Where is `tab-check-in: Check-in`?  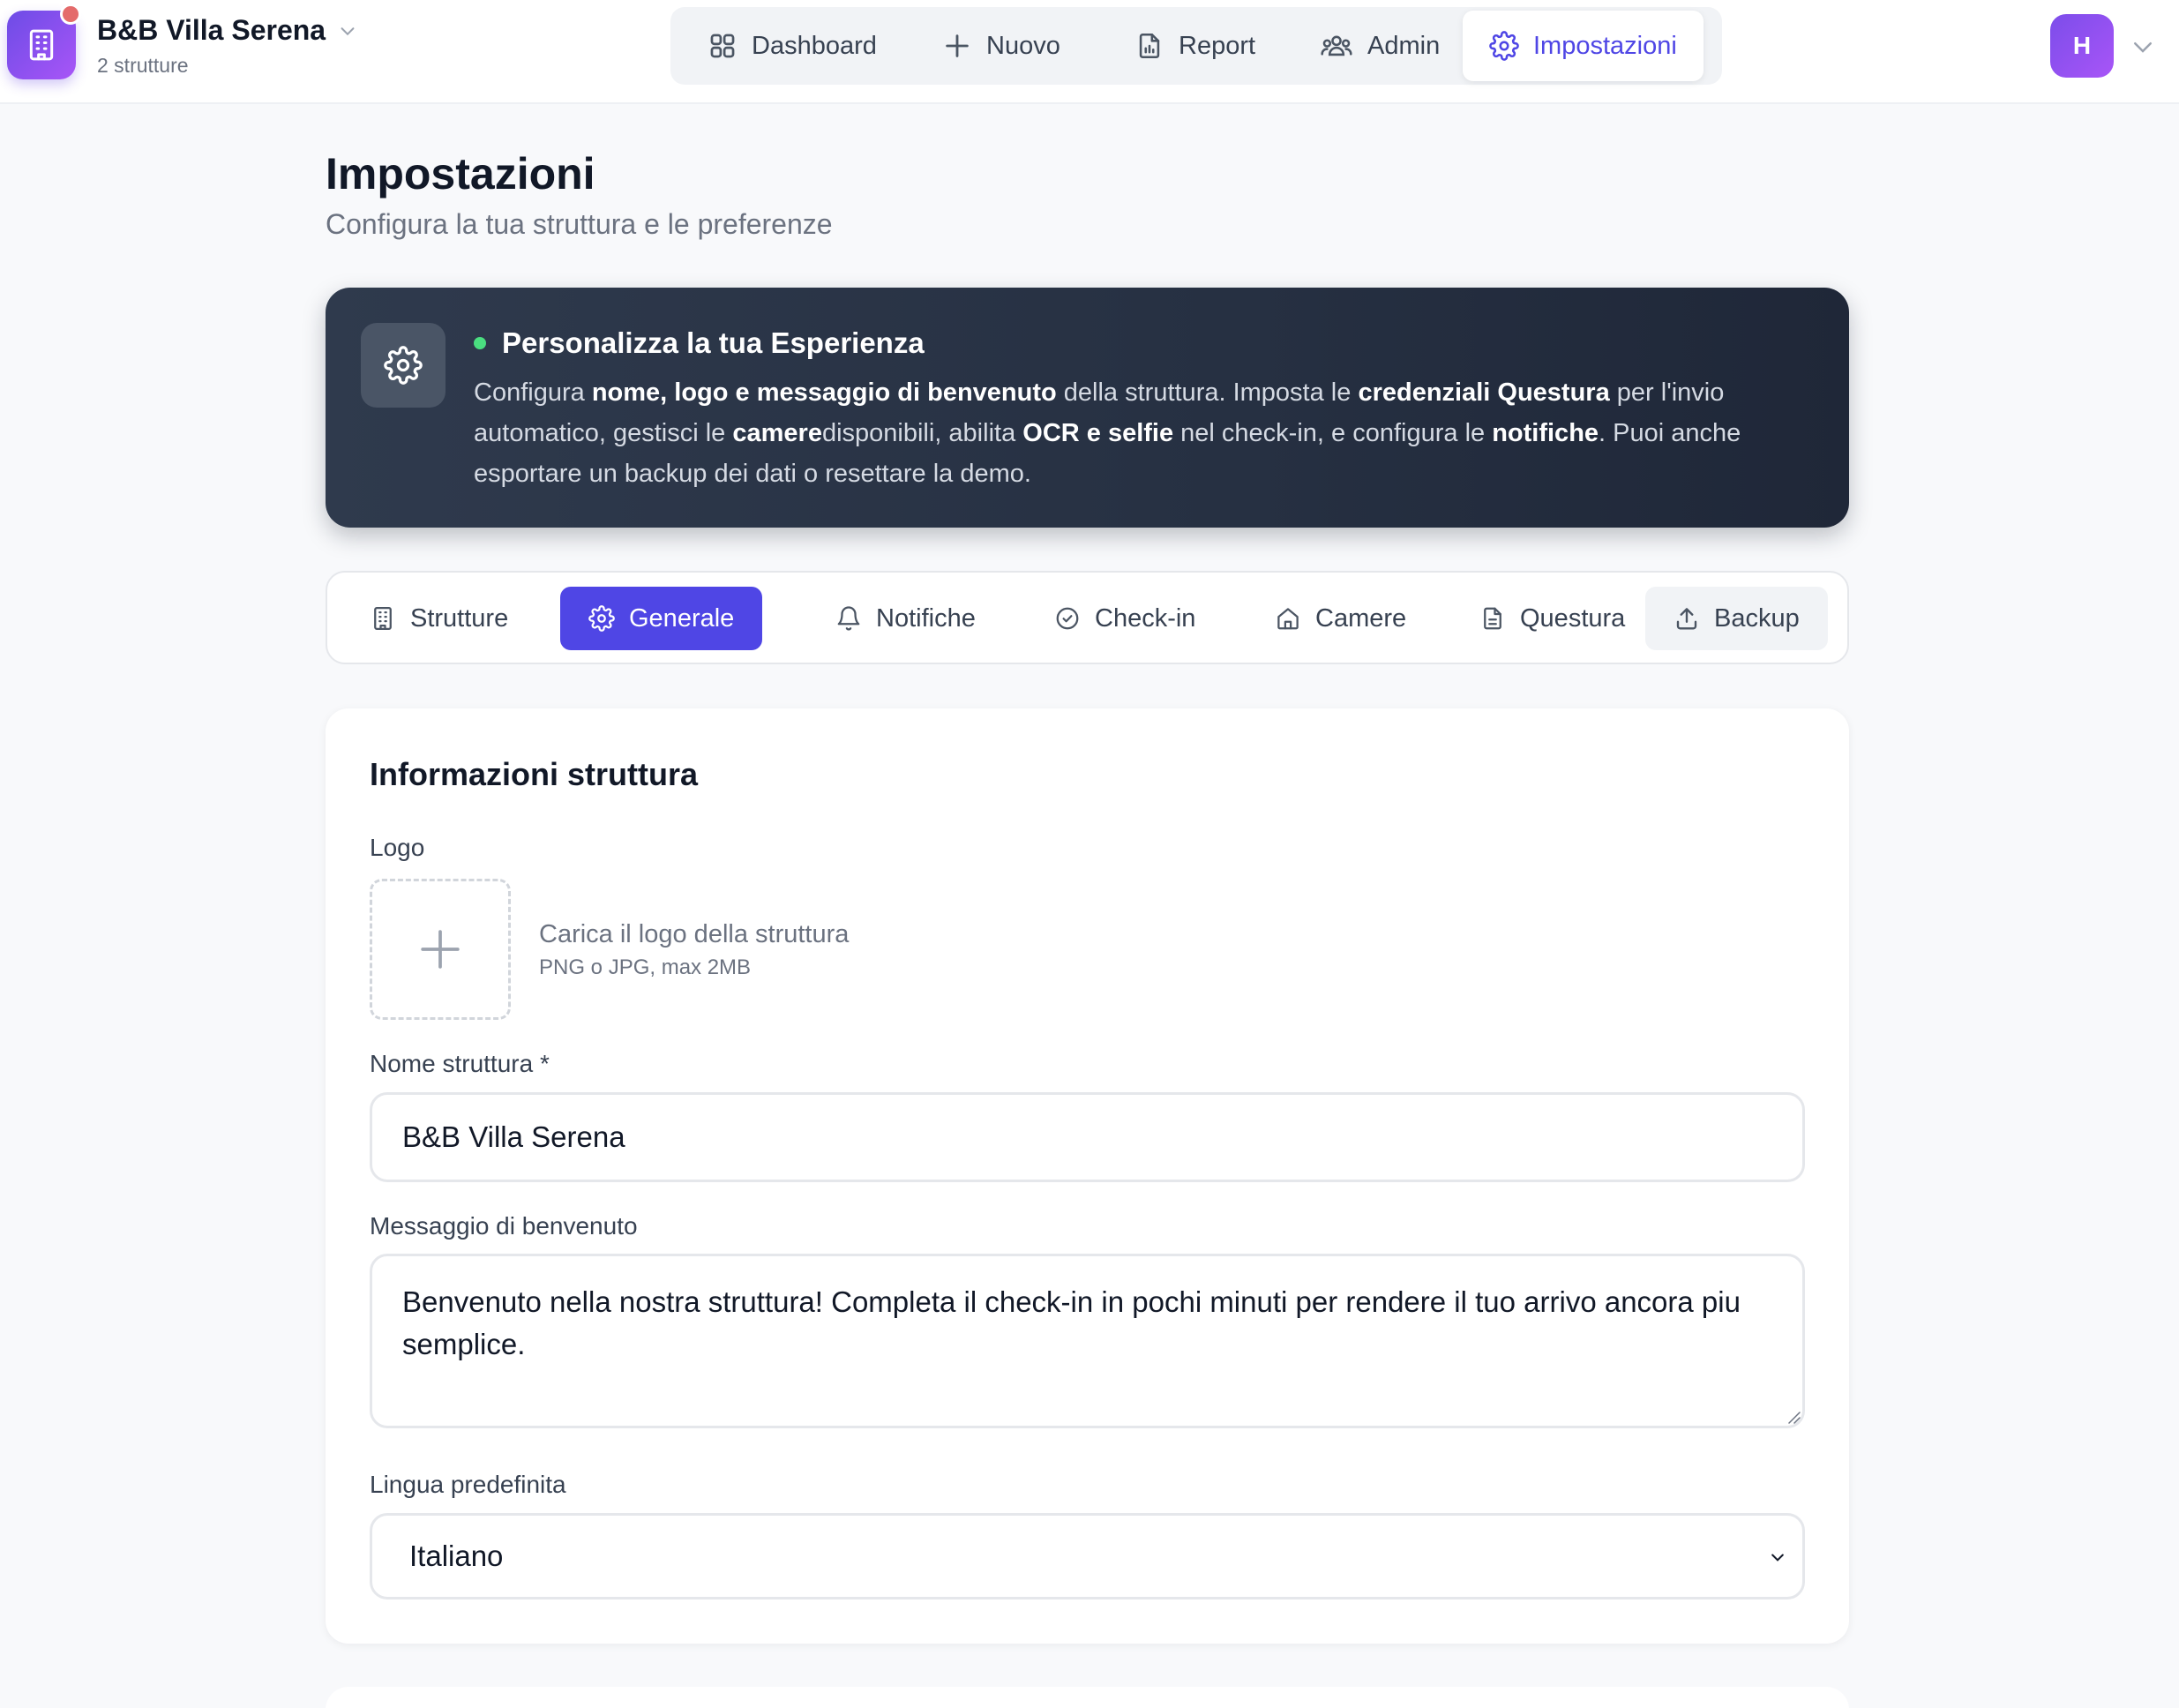 tab-check-in: Check-in is located at coordinates (1125, 618).